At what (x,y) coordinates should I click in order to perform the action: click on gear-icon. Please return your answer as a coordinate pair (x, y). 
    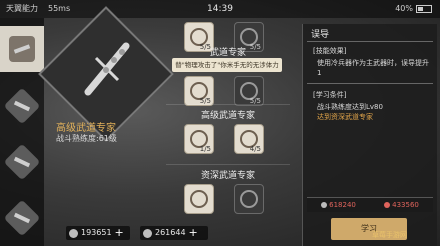
    Looking at the image, I should click on (22, 162).